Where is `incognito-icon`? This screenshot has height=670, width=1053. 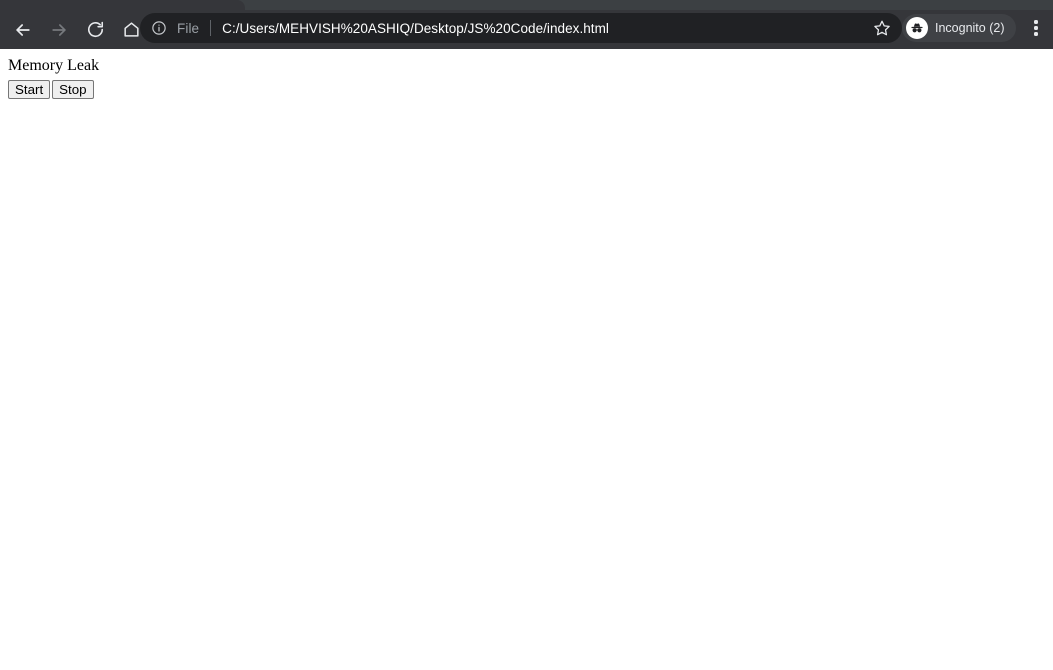
incognito-icon is located at coordinates (917, 28).